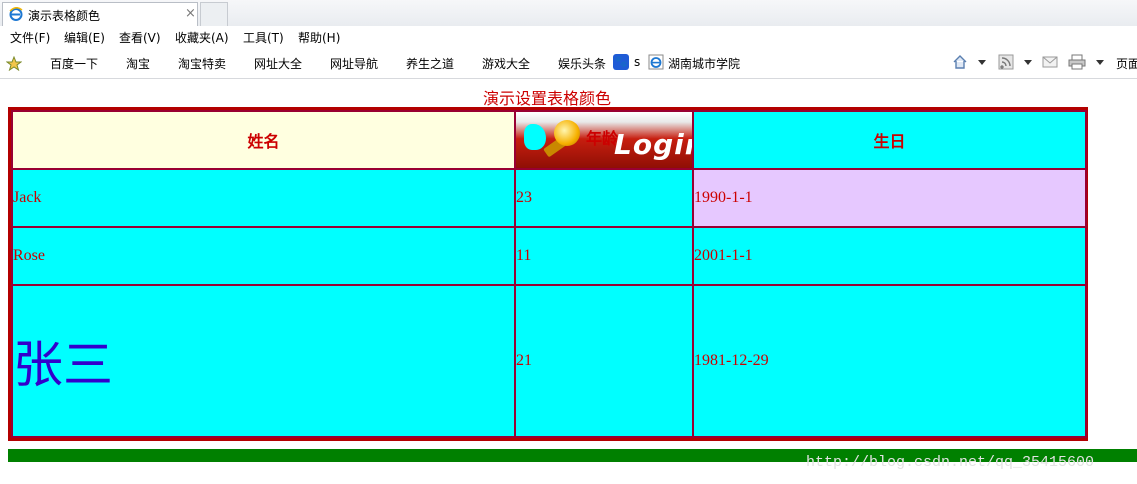 Image resolution: width=1137 pixels, height=484 pixels. Describe the element at coordinates (582, 63) in the screenshot. I see `fav-entertainment: 娱乐头条` at that location.